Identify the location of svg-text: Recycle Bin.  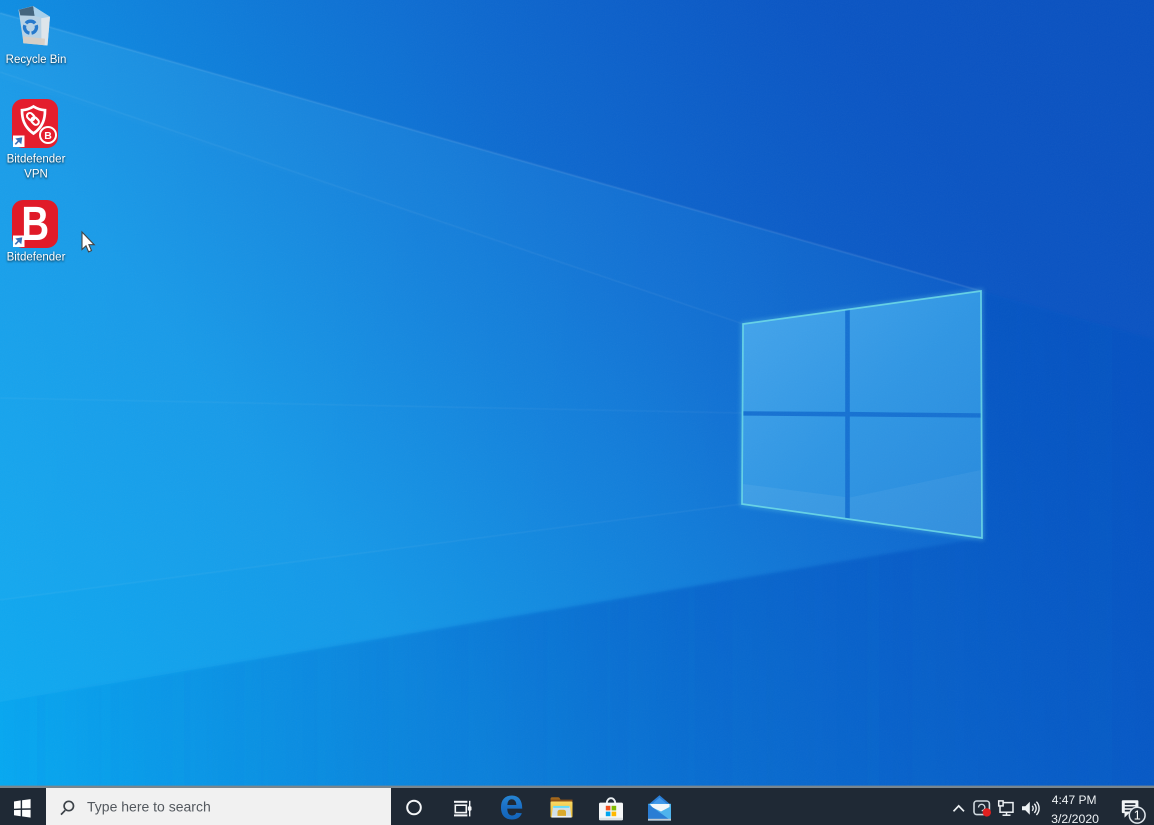
(36, 60).